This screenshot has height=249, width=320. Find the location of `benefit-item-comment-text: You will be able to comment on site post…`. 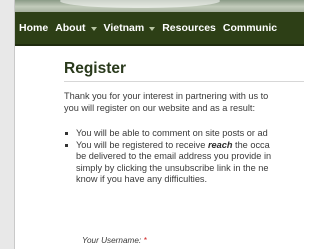

benefit-item-comment-text: You will be able to comment on site post… is located at coordinates (172, 133).